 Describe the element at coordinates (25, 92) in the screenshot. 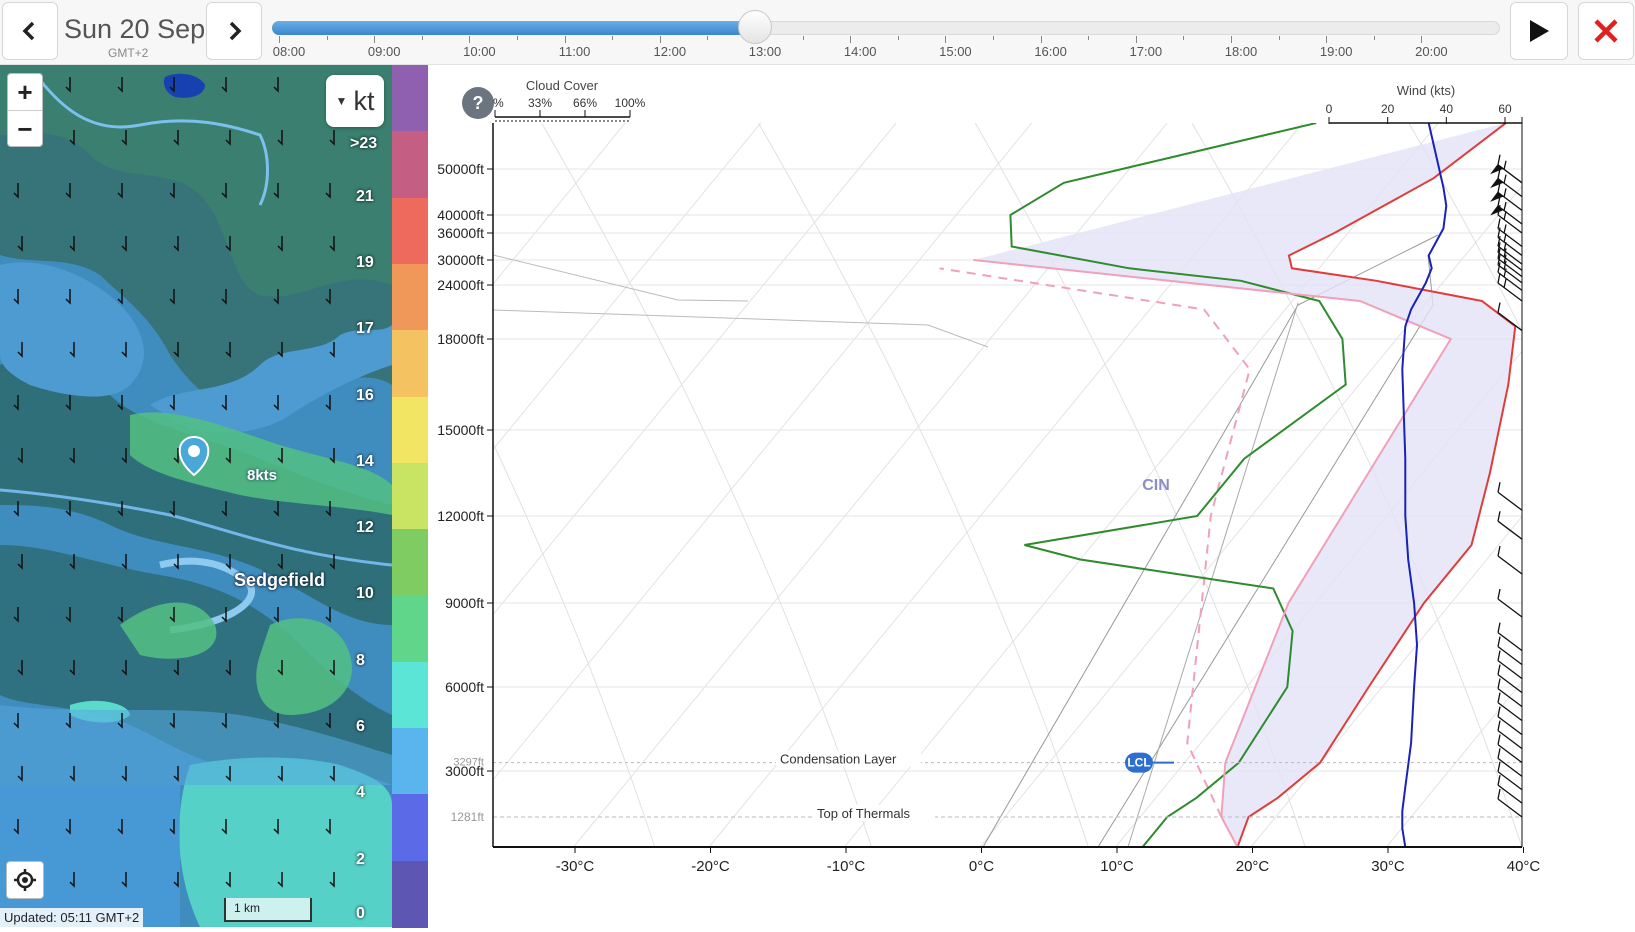

I see `zoom-in-button: +` at that location.